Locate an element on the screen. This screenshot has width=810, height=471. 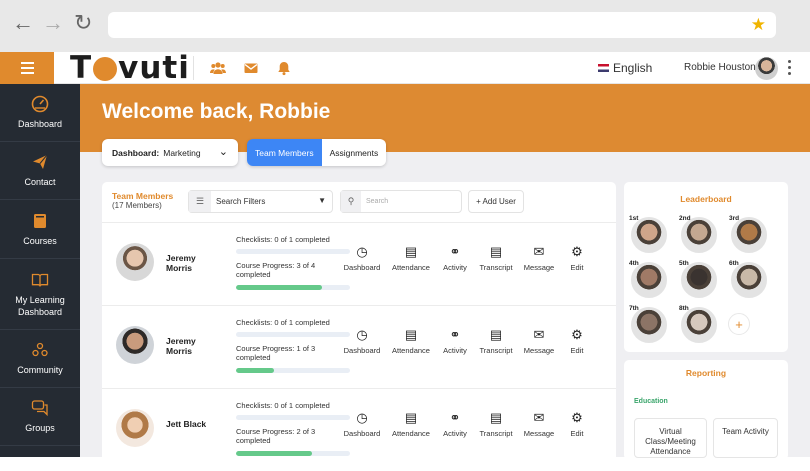
community-icon is located at coordinates (40, 349).